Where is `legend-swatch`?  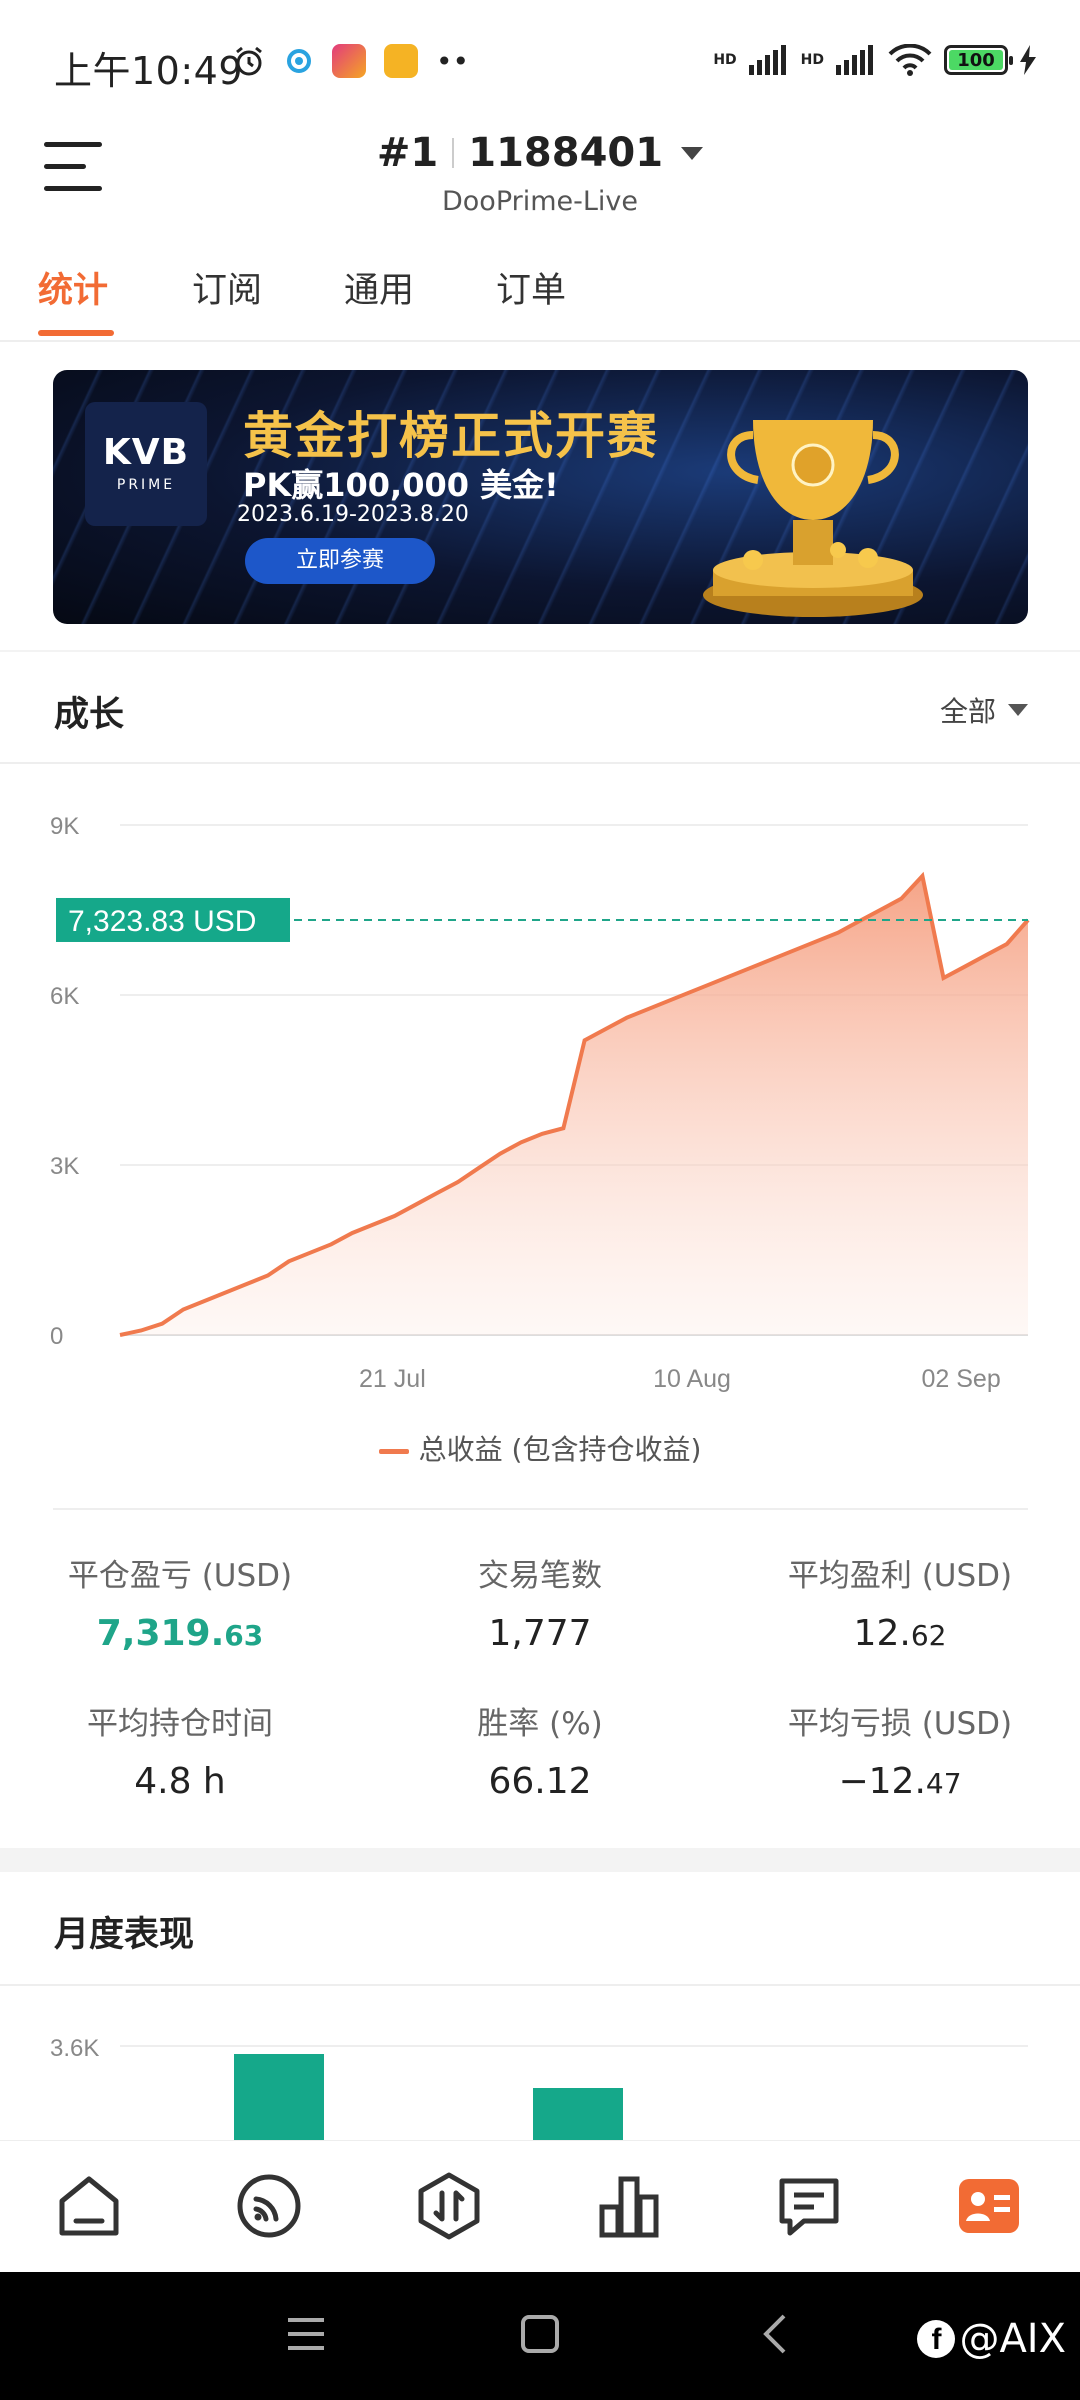 legend-swatch is located at coordinates (393, 1451).